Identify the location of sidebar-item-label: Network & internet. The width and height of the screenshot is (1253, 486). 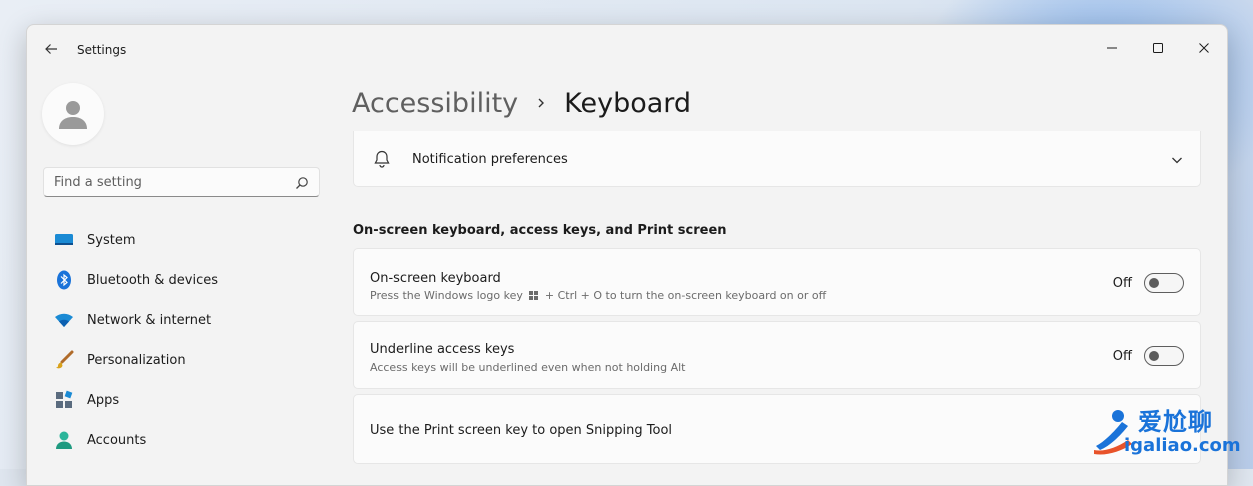
(149, 320).